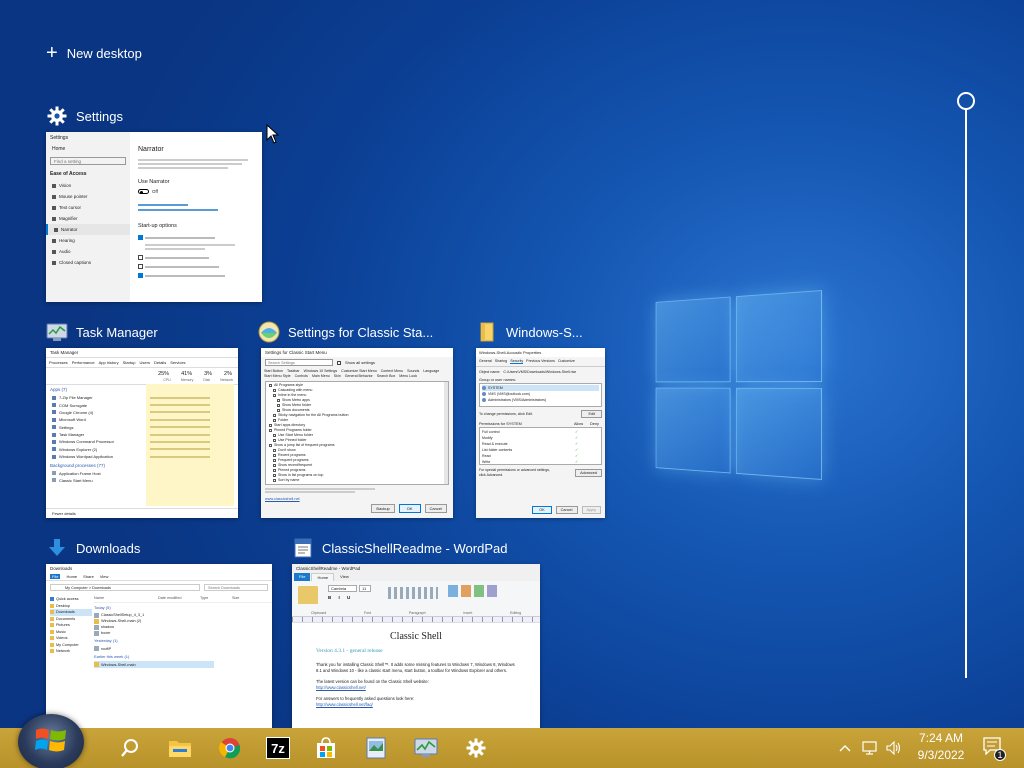  I want to click on tm-tab: App history, so click(109, 362).